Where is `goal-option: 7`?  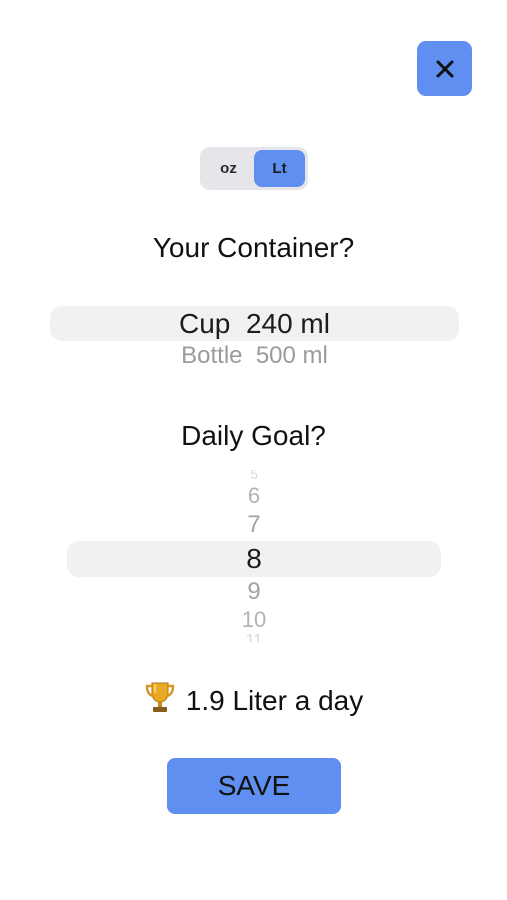 goal-option: 7 is located at coordinates (254, 525).